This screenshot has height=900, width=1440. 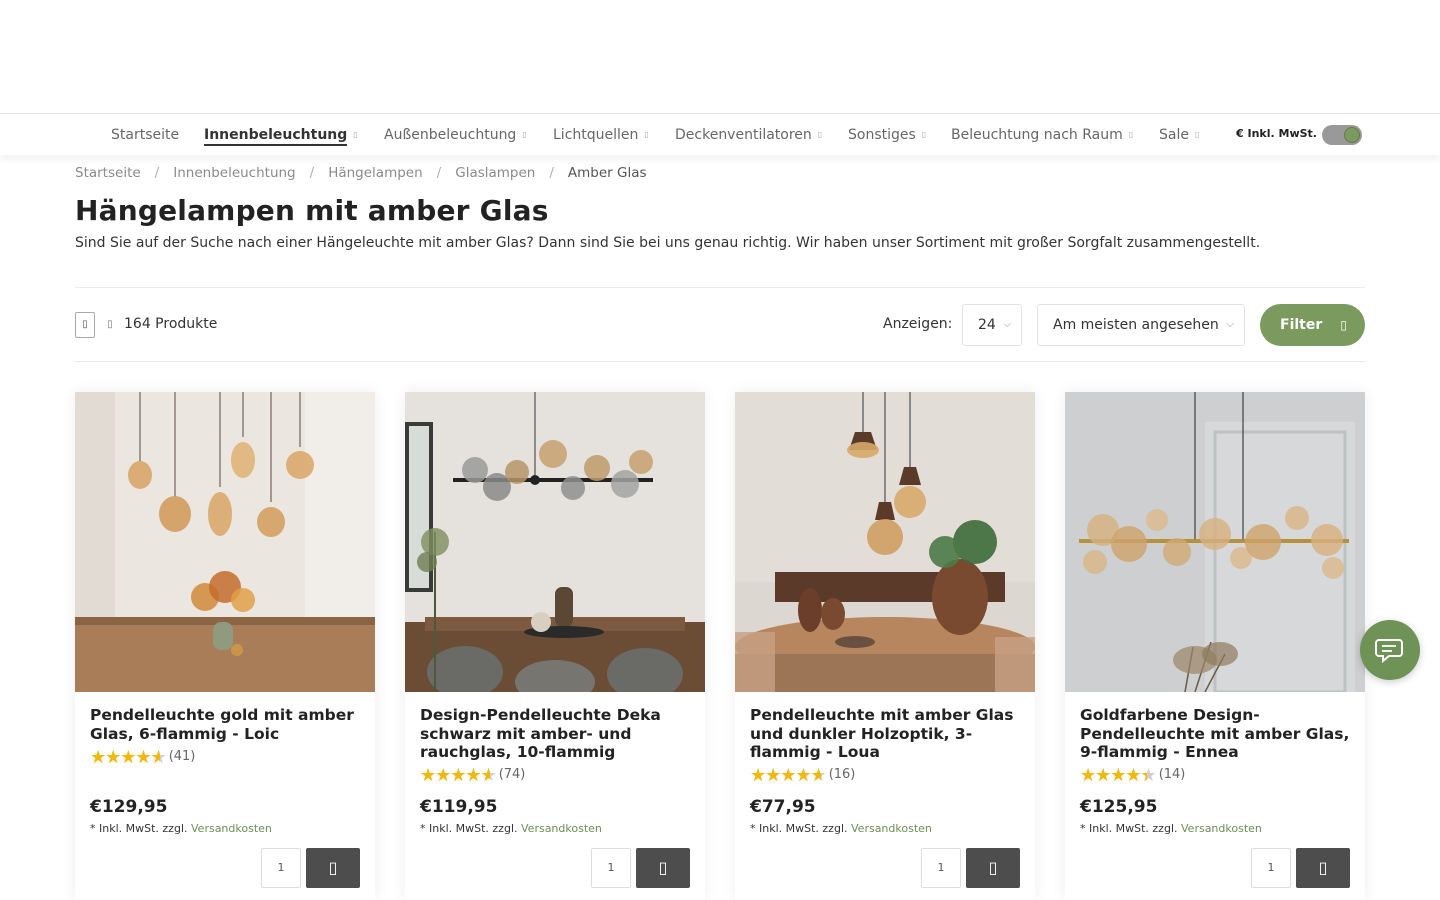 I want to click on breadcrumb-current: Amber Glas, so click(x=607, y=173).